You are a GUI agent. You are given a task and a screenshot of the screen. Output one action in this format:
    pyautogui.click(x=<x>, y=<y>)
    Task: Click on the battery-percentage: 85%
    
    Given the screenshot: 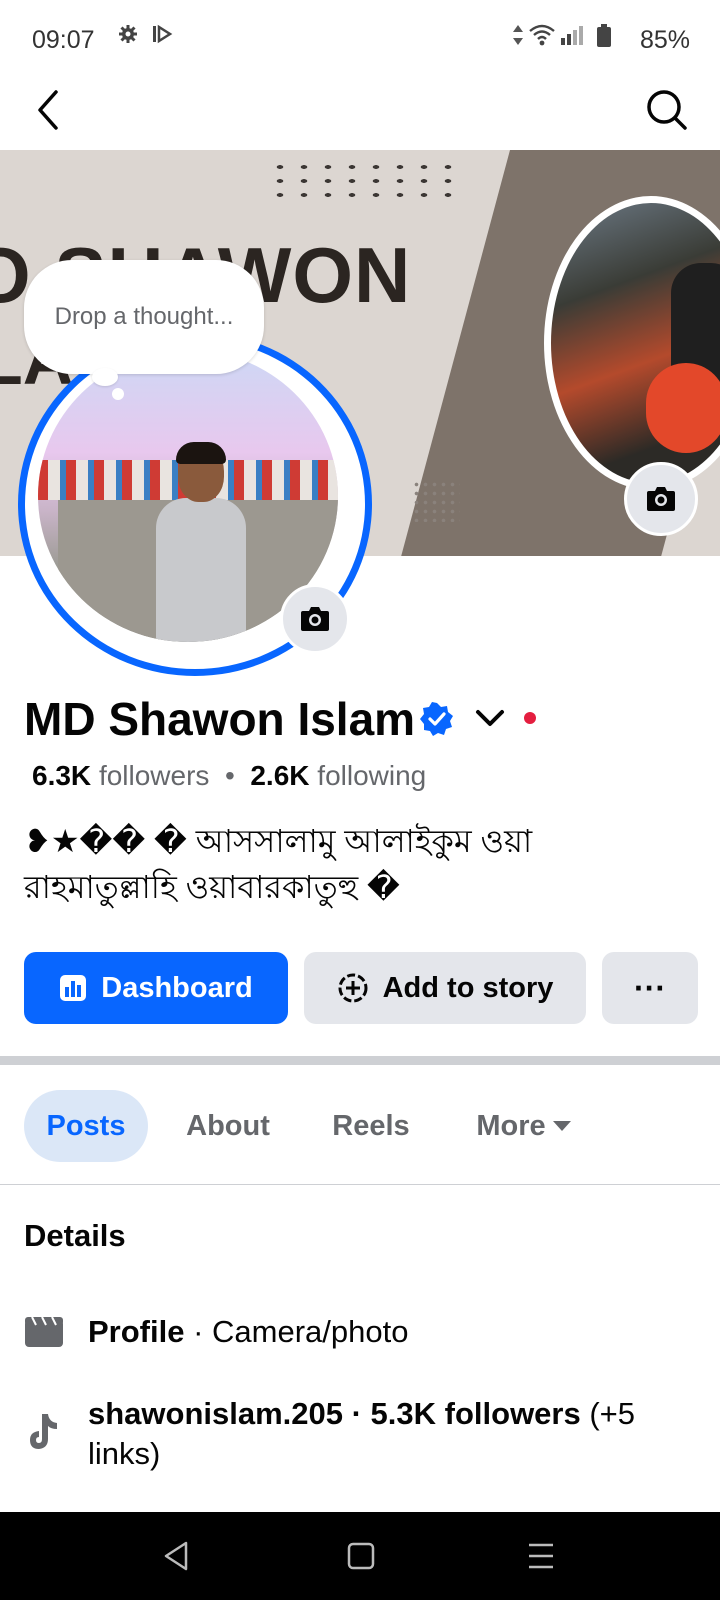 What is the action you would take?
    pyautogui.click(x=664, y=40)
    